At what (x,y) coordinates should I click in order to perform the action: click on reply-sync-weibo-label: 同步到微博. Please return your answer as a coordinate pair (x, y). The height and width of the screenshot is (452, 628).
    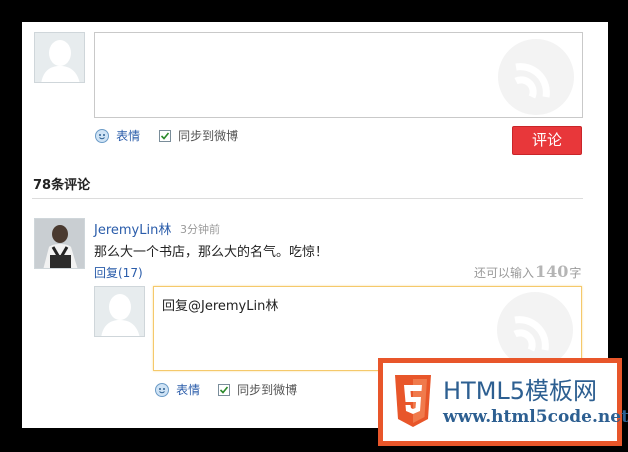
    Looking at the image, I should click on (267, 390).